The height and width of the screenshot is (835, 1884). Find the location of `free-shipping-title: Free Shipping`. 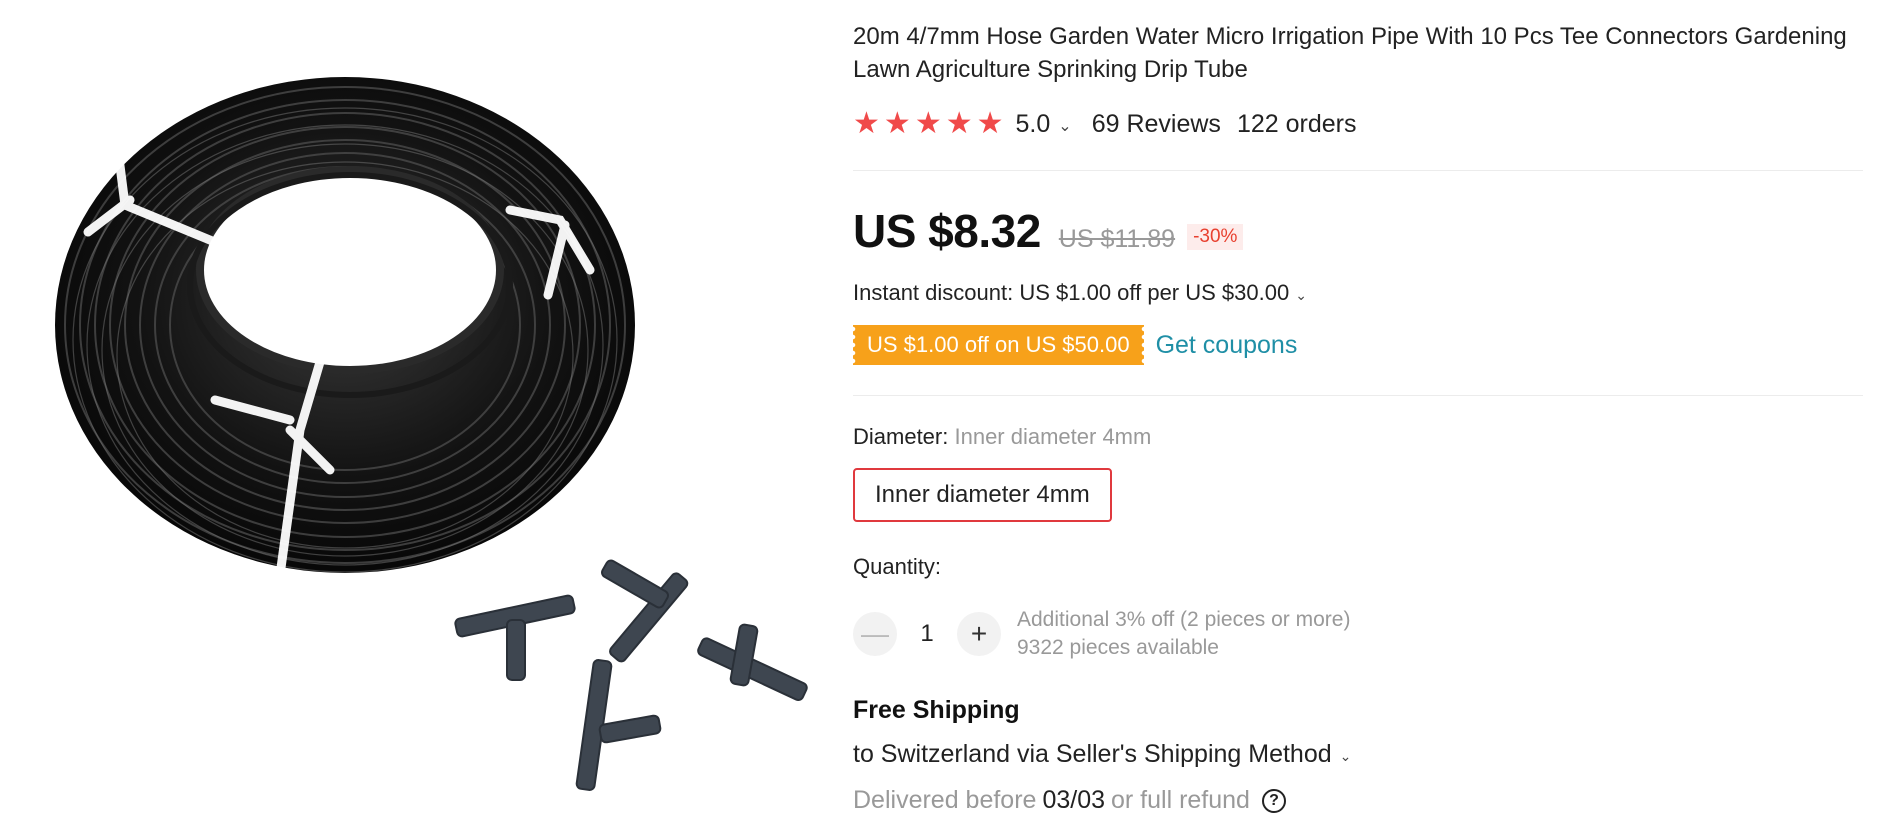

free-shipping-title: Free Shipping is located at coordinates (936, 710).